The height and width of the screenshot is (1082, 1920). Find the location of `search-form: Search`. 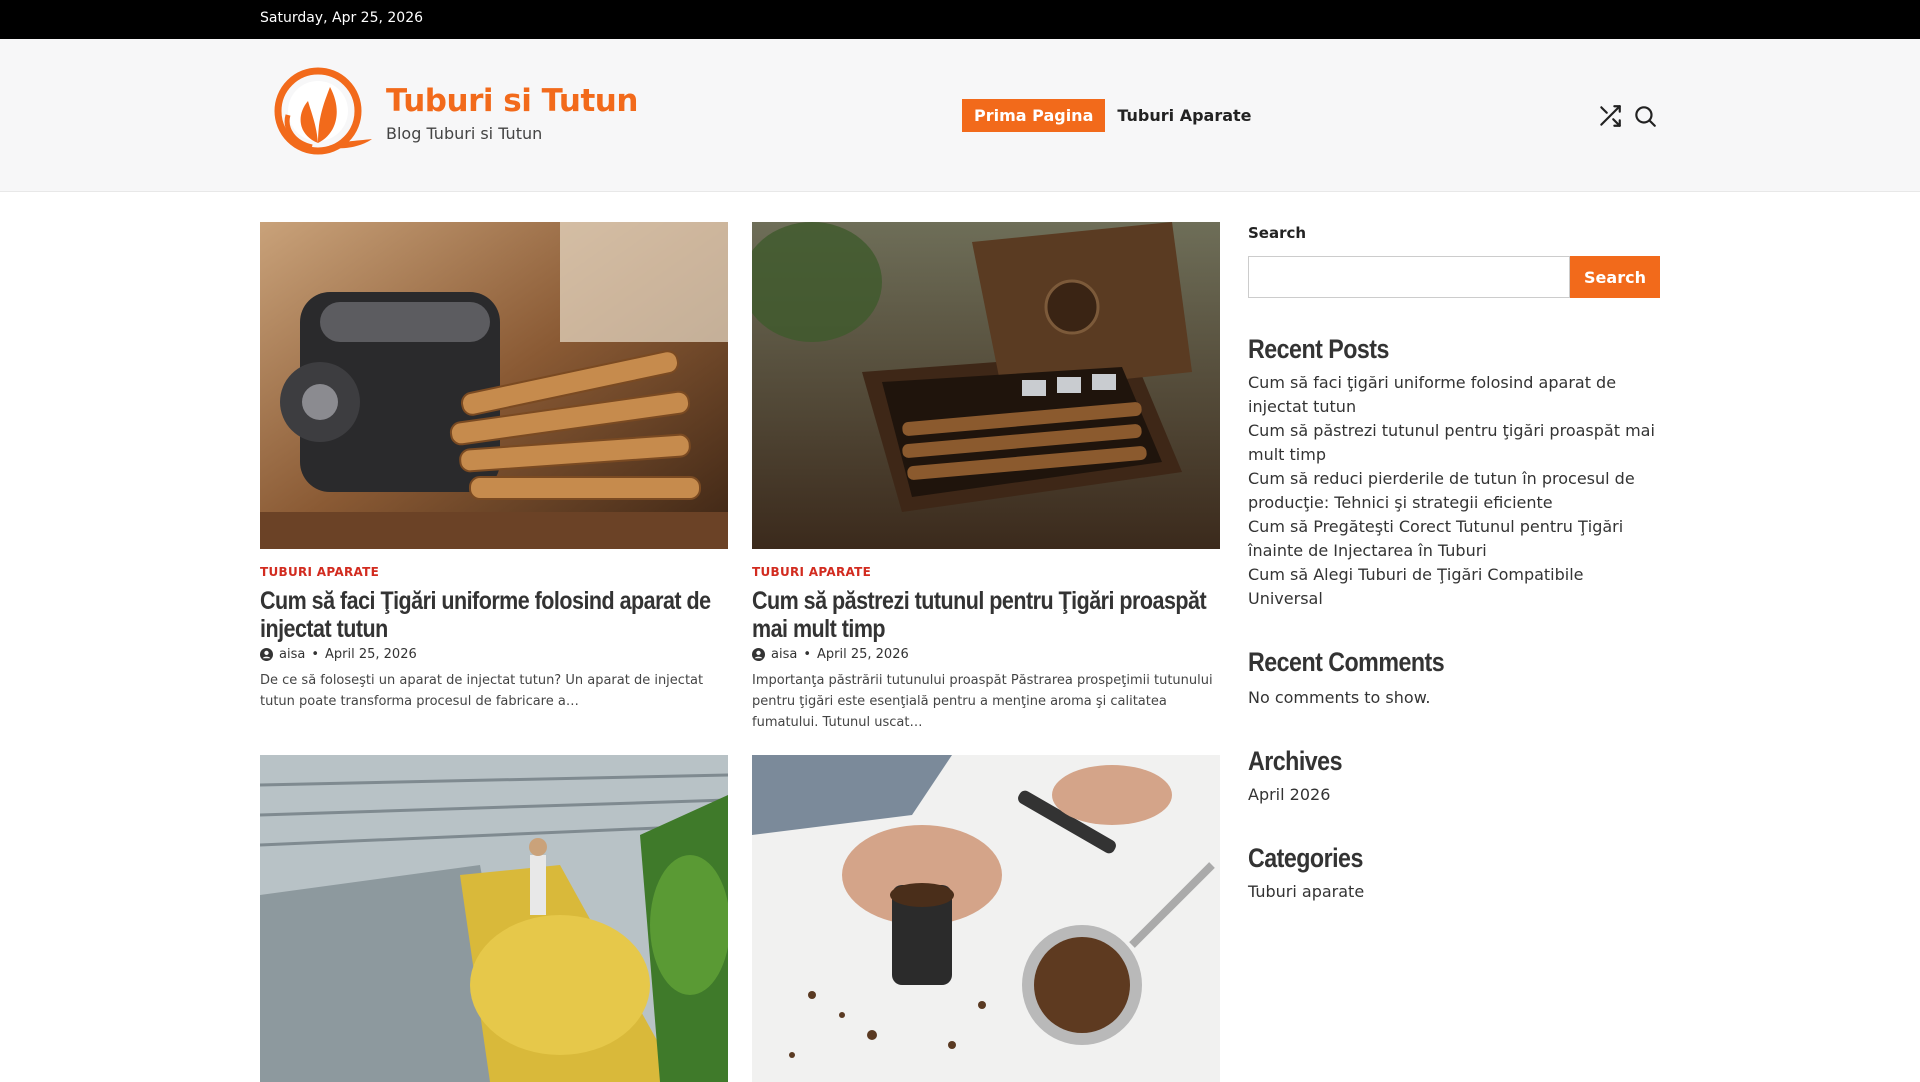

search-form: Search is located at coordinates (1454, 277).